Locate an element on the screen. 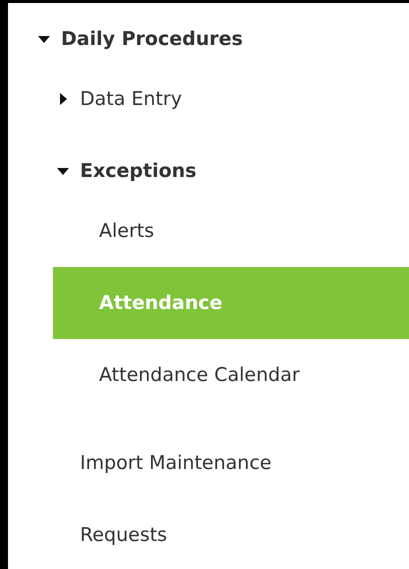 This screenshot has height=569, width=409. tree-item: Import Maintenance is located at coordinates (208, 463).